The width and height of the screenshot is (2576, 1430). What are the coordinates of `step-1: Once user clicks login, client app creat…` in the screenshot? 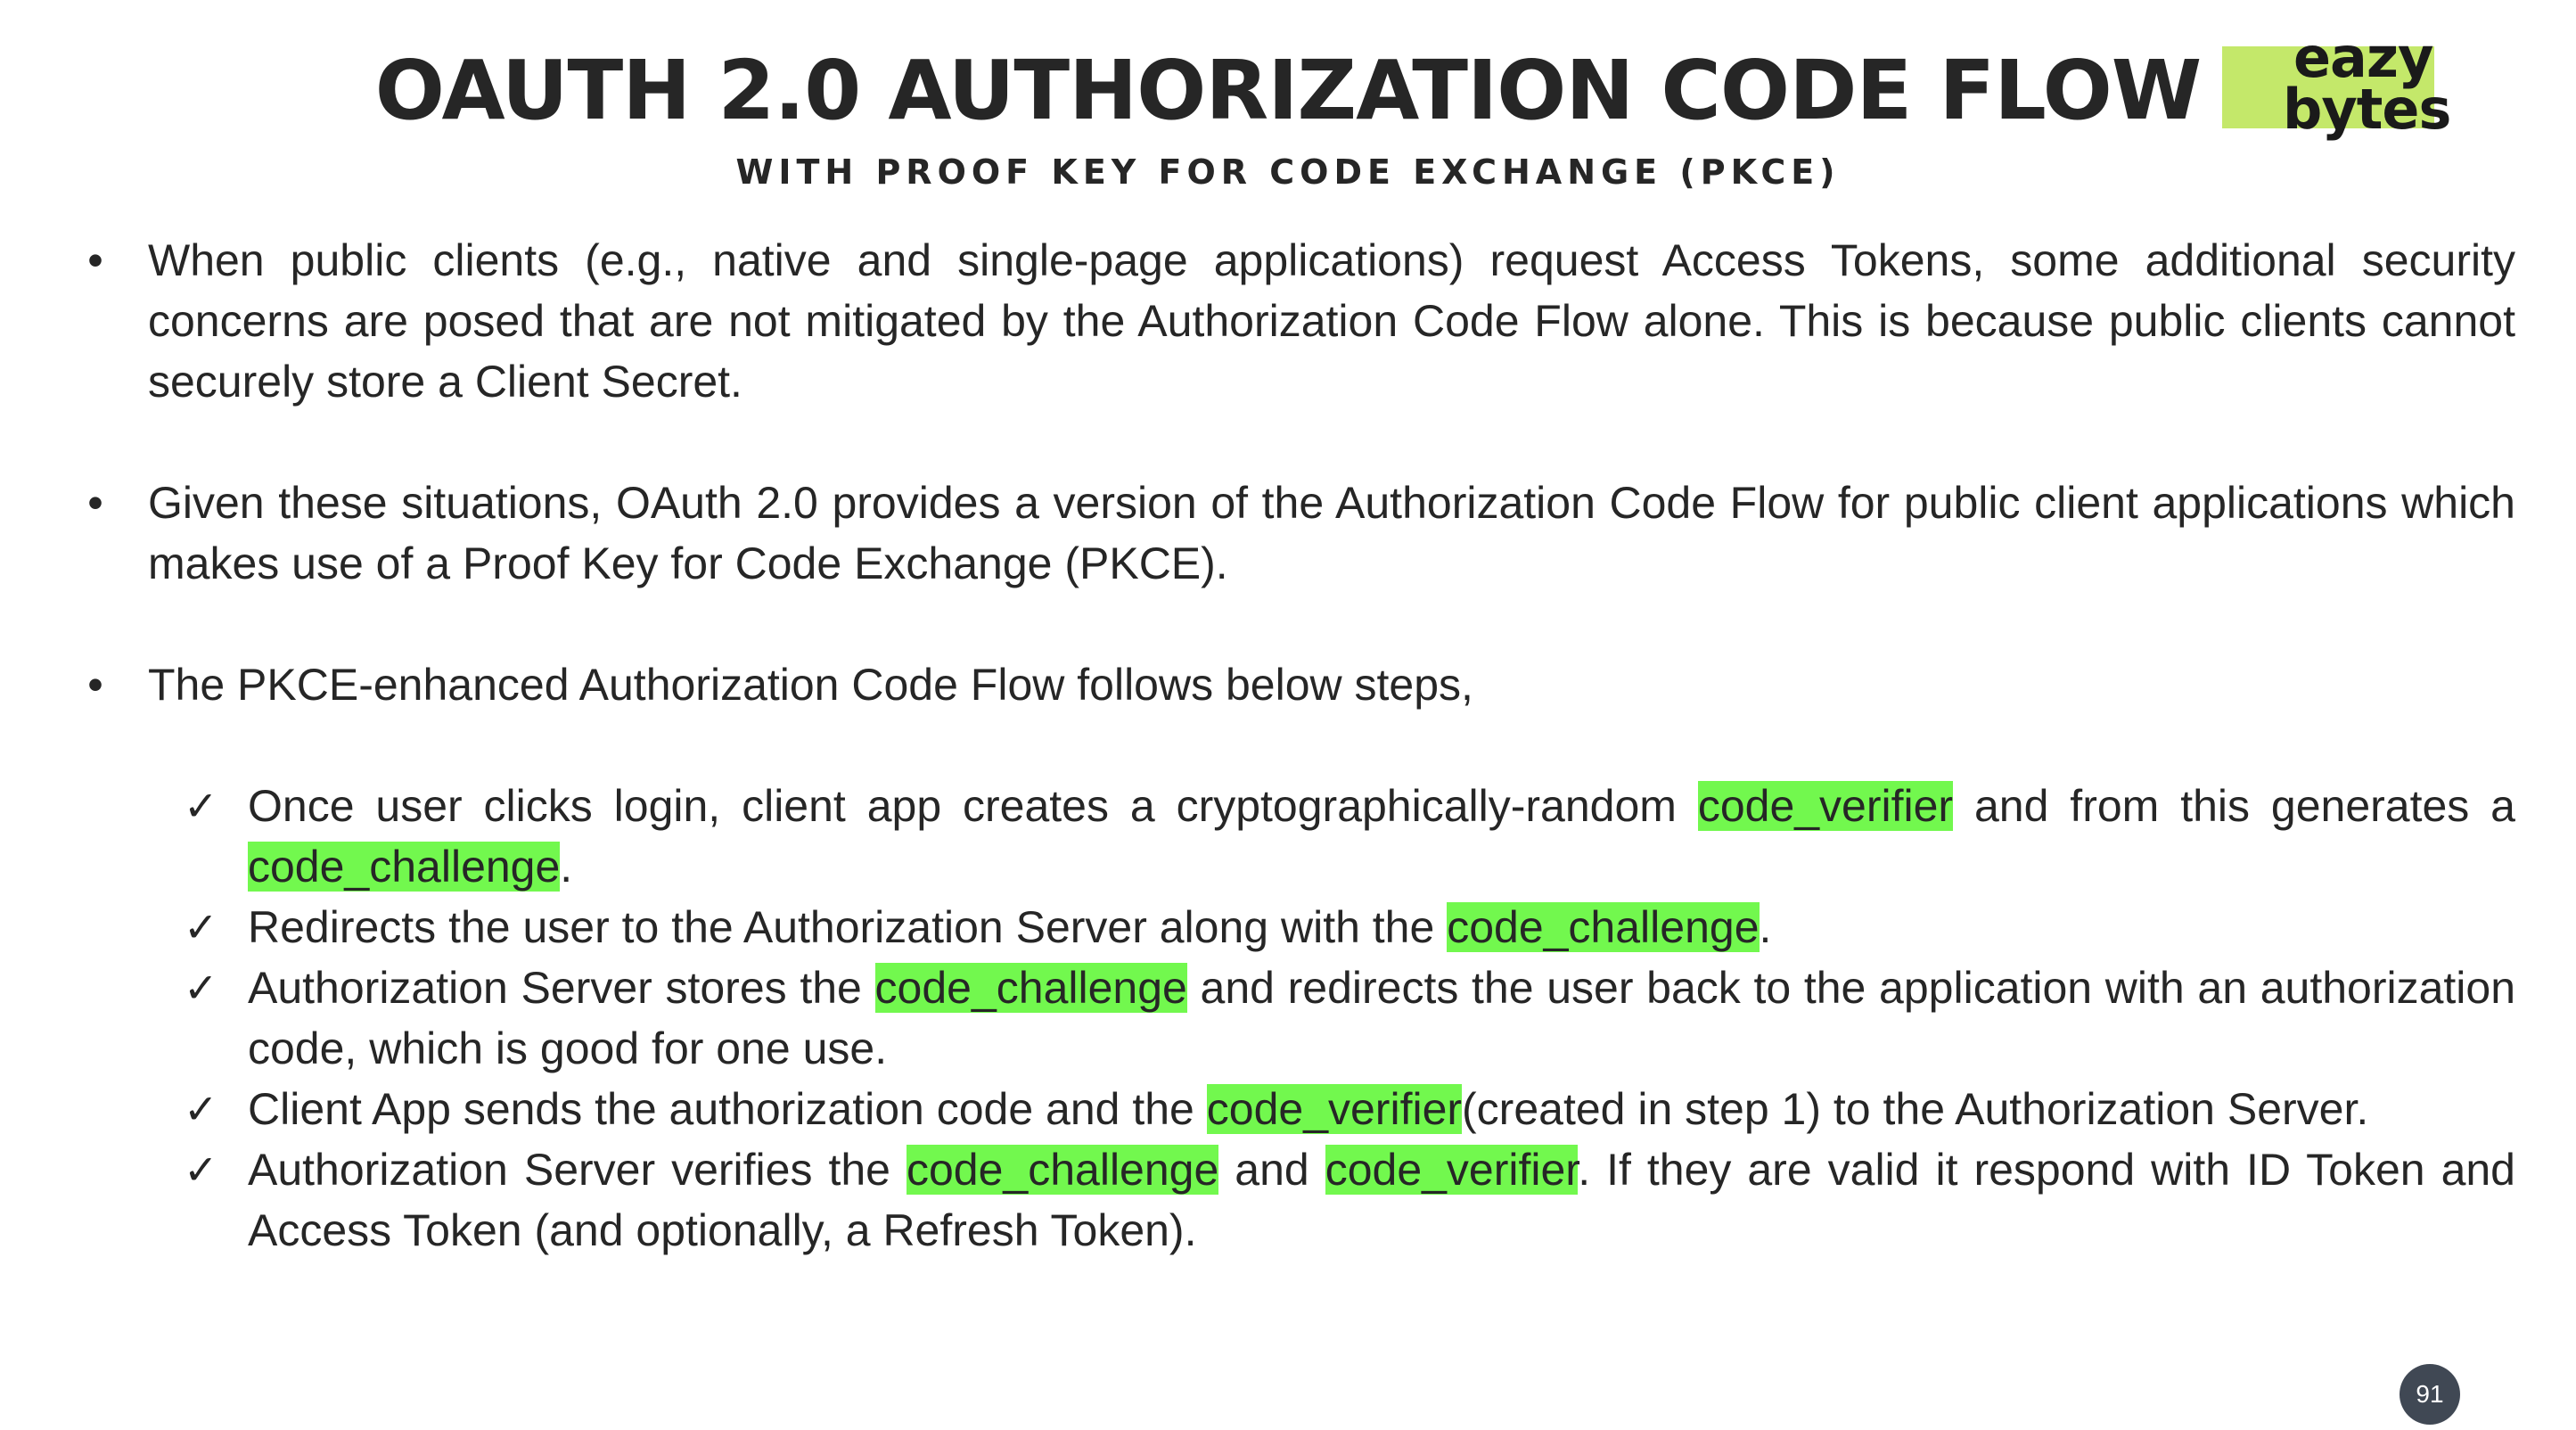 It's located at (1382, 836).